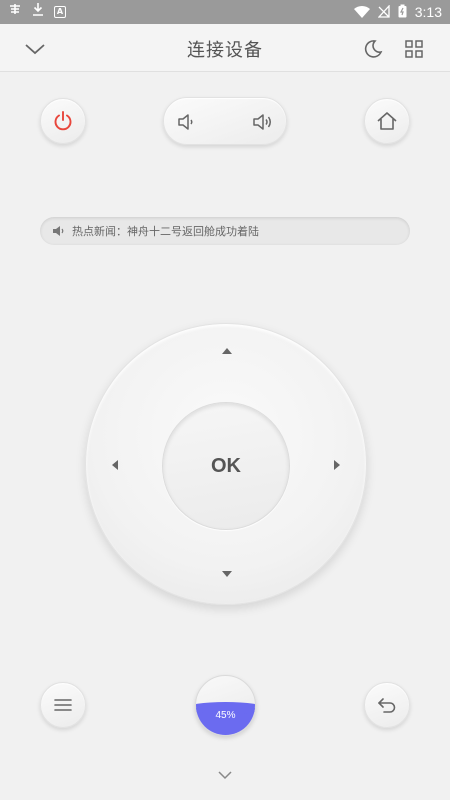 Image resolution: width=450 pixels, height=800 pixels. I want to click on a-box-icon: A, so click(60, 12).